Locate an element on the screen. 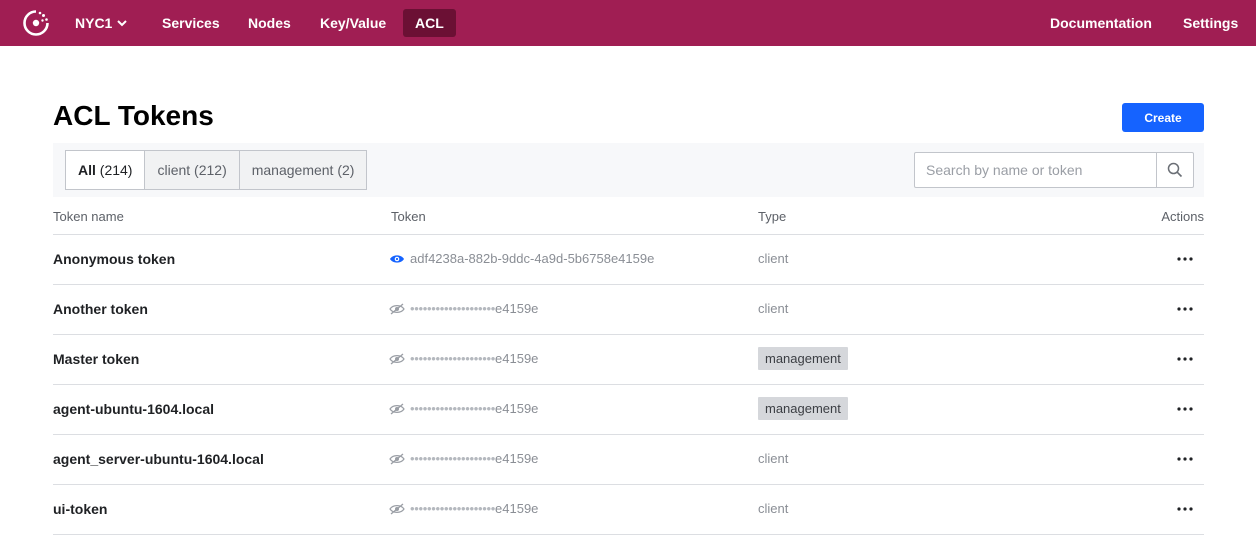  tab-management: management (2) is located at coordinates (303, 170).